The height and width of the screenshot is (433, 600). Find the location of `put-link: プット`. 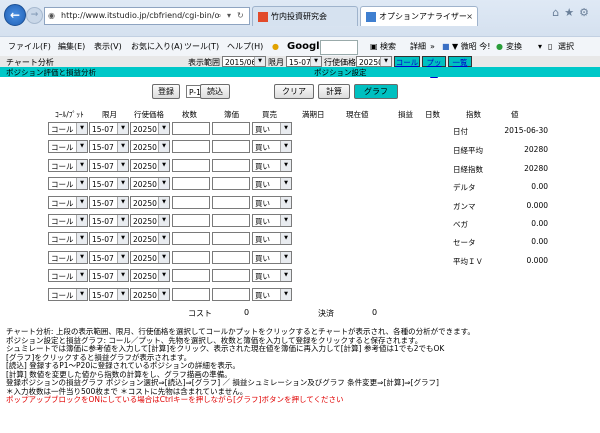

put-link: プット is located at coordinates (434, 67).